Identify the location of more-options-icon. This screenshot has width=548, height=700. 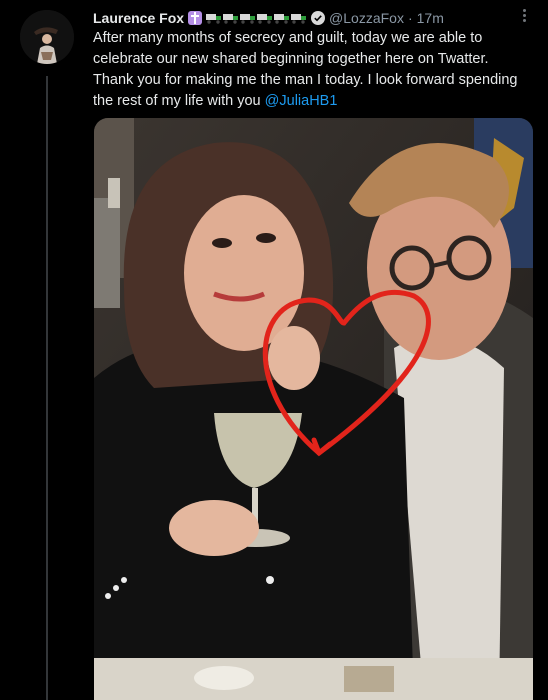
(524, 15).